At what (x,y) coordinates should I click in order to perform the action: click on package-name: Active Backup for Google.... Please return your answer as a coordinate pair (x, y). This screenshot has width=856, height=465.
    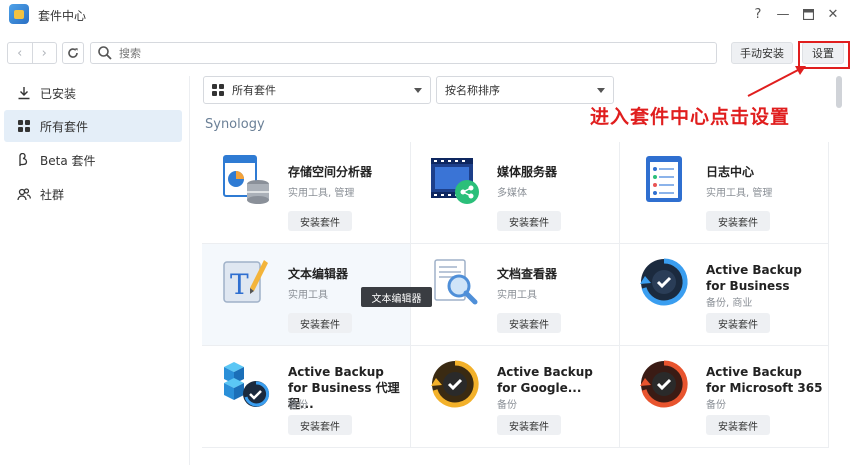
    Looking at the image, I should click on (545, 380).